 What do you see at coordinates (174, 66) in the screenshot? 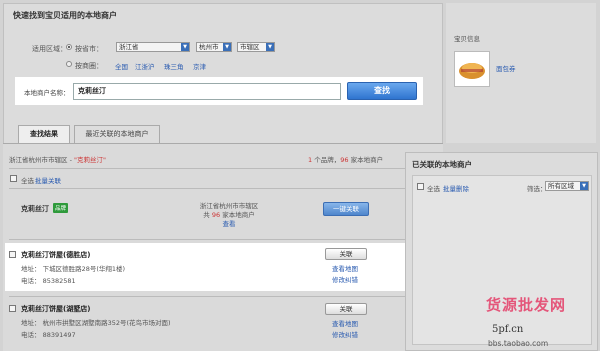
I see `circle-link-zsj: 珠三角` at bounding box center [174, 66].